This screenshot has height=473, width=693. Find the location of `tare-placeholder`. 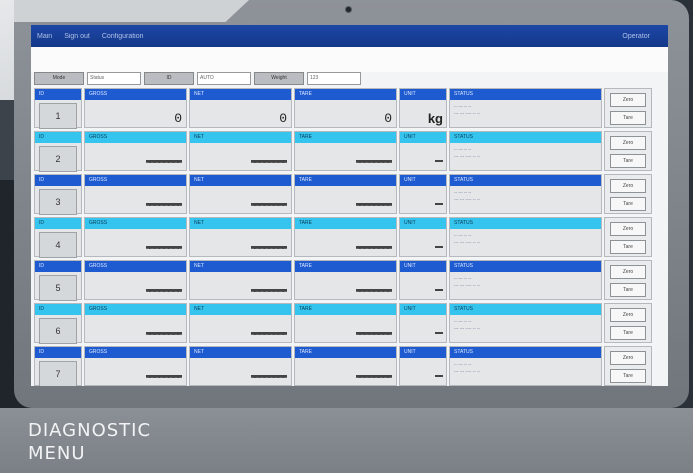

tare-placeholder is located at coordinates (374, 376).